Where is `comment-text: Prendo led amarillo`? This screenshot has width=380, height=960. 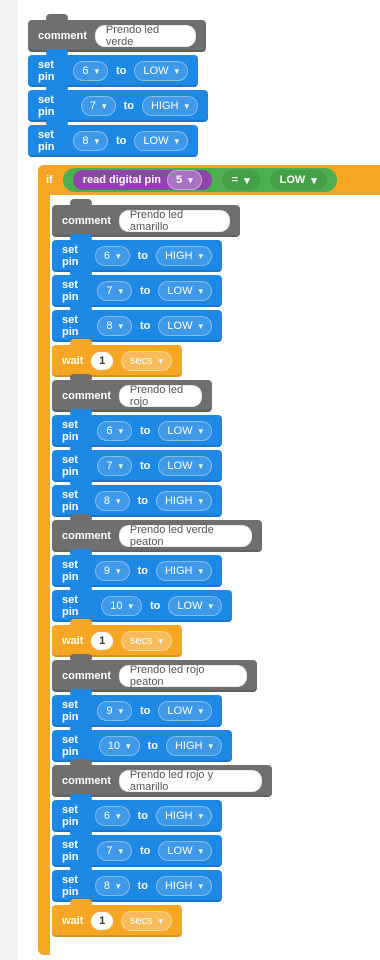
comment-text: Prendo led amarillo is located at coordinates (174, 221).